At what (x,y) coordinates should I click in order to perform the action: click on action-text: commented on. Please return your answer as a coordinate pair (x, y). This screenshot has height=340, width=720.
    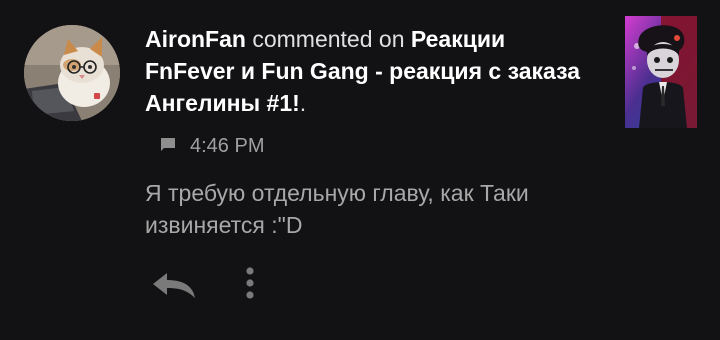
    Looking at the image, I should click on (328, 39).